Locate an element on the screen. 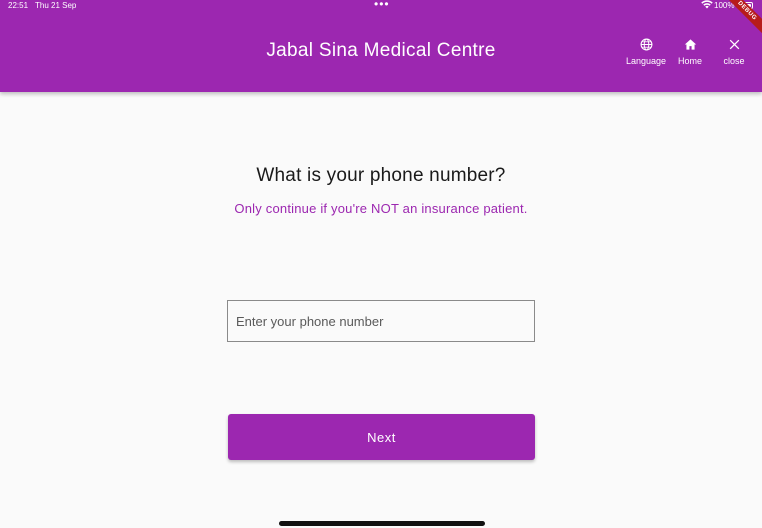  close-icon is located at coordinates (734, 44).